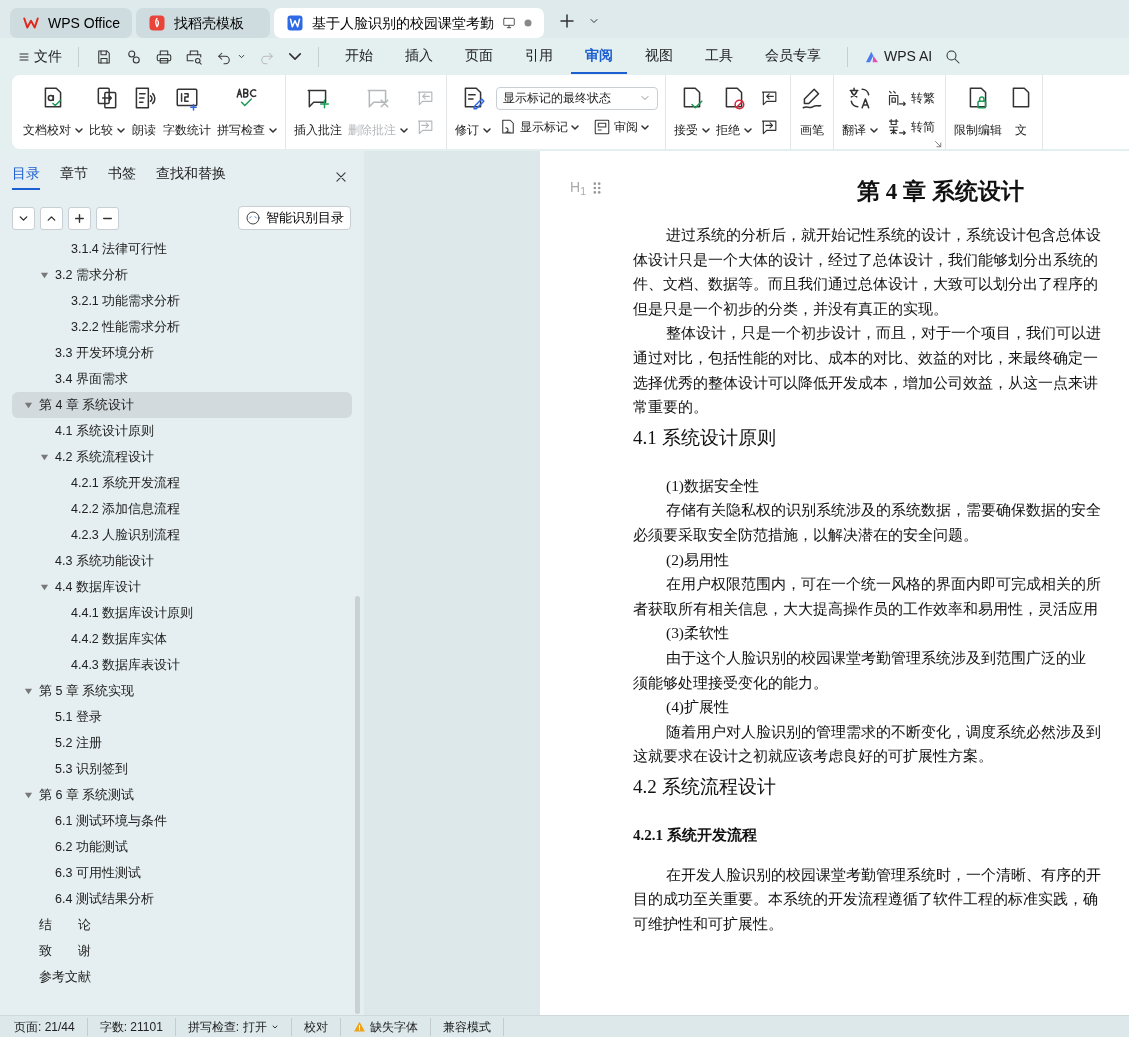  I want to click on outline-item: 第 5 章 系统实现, so click(182, 691).